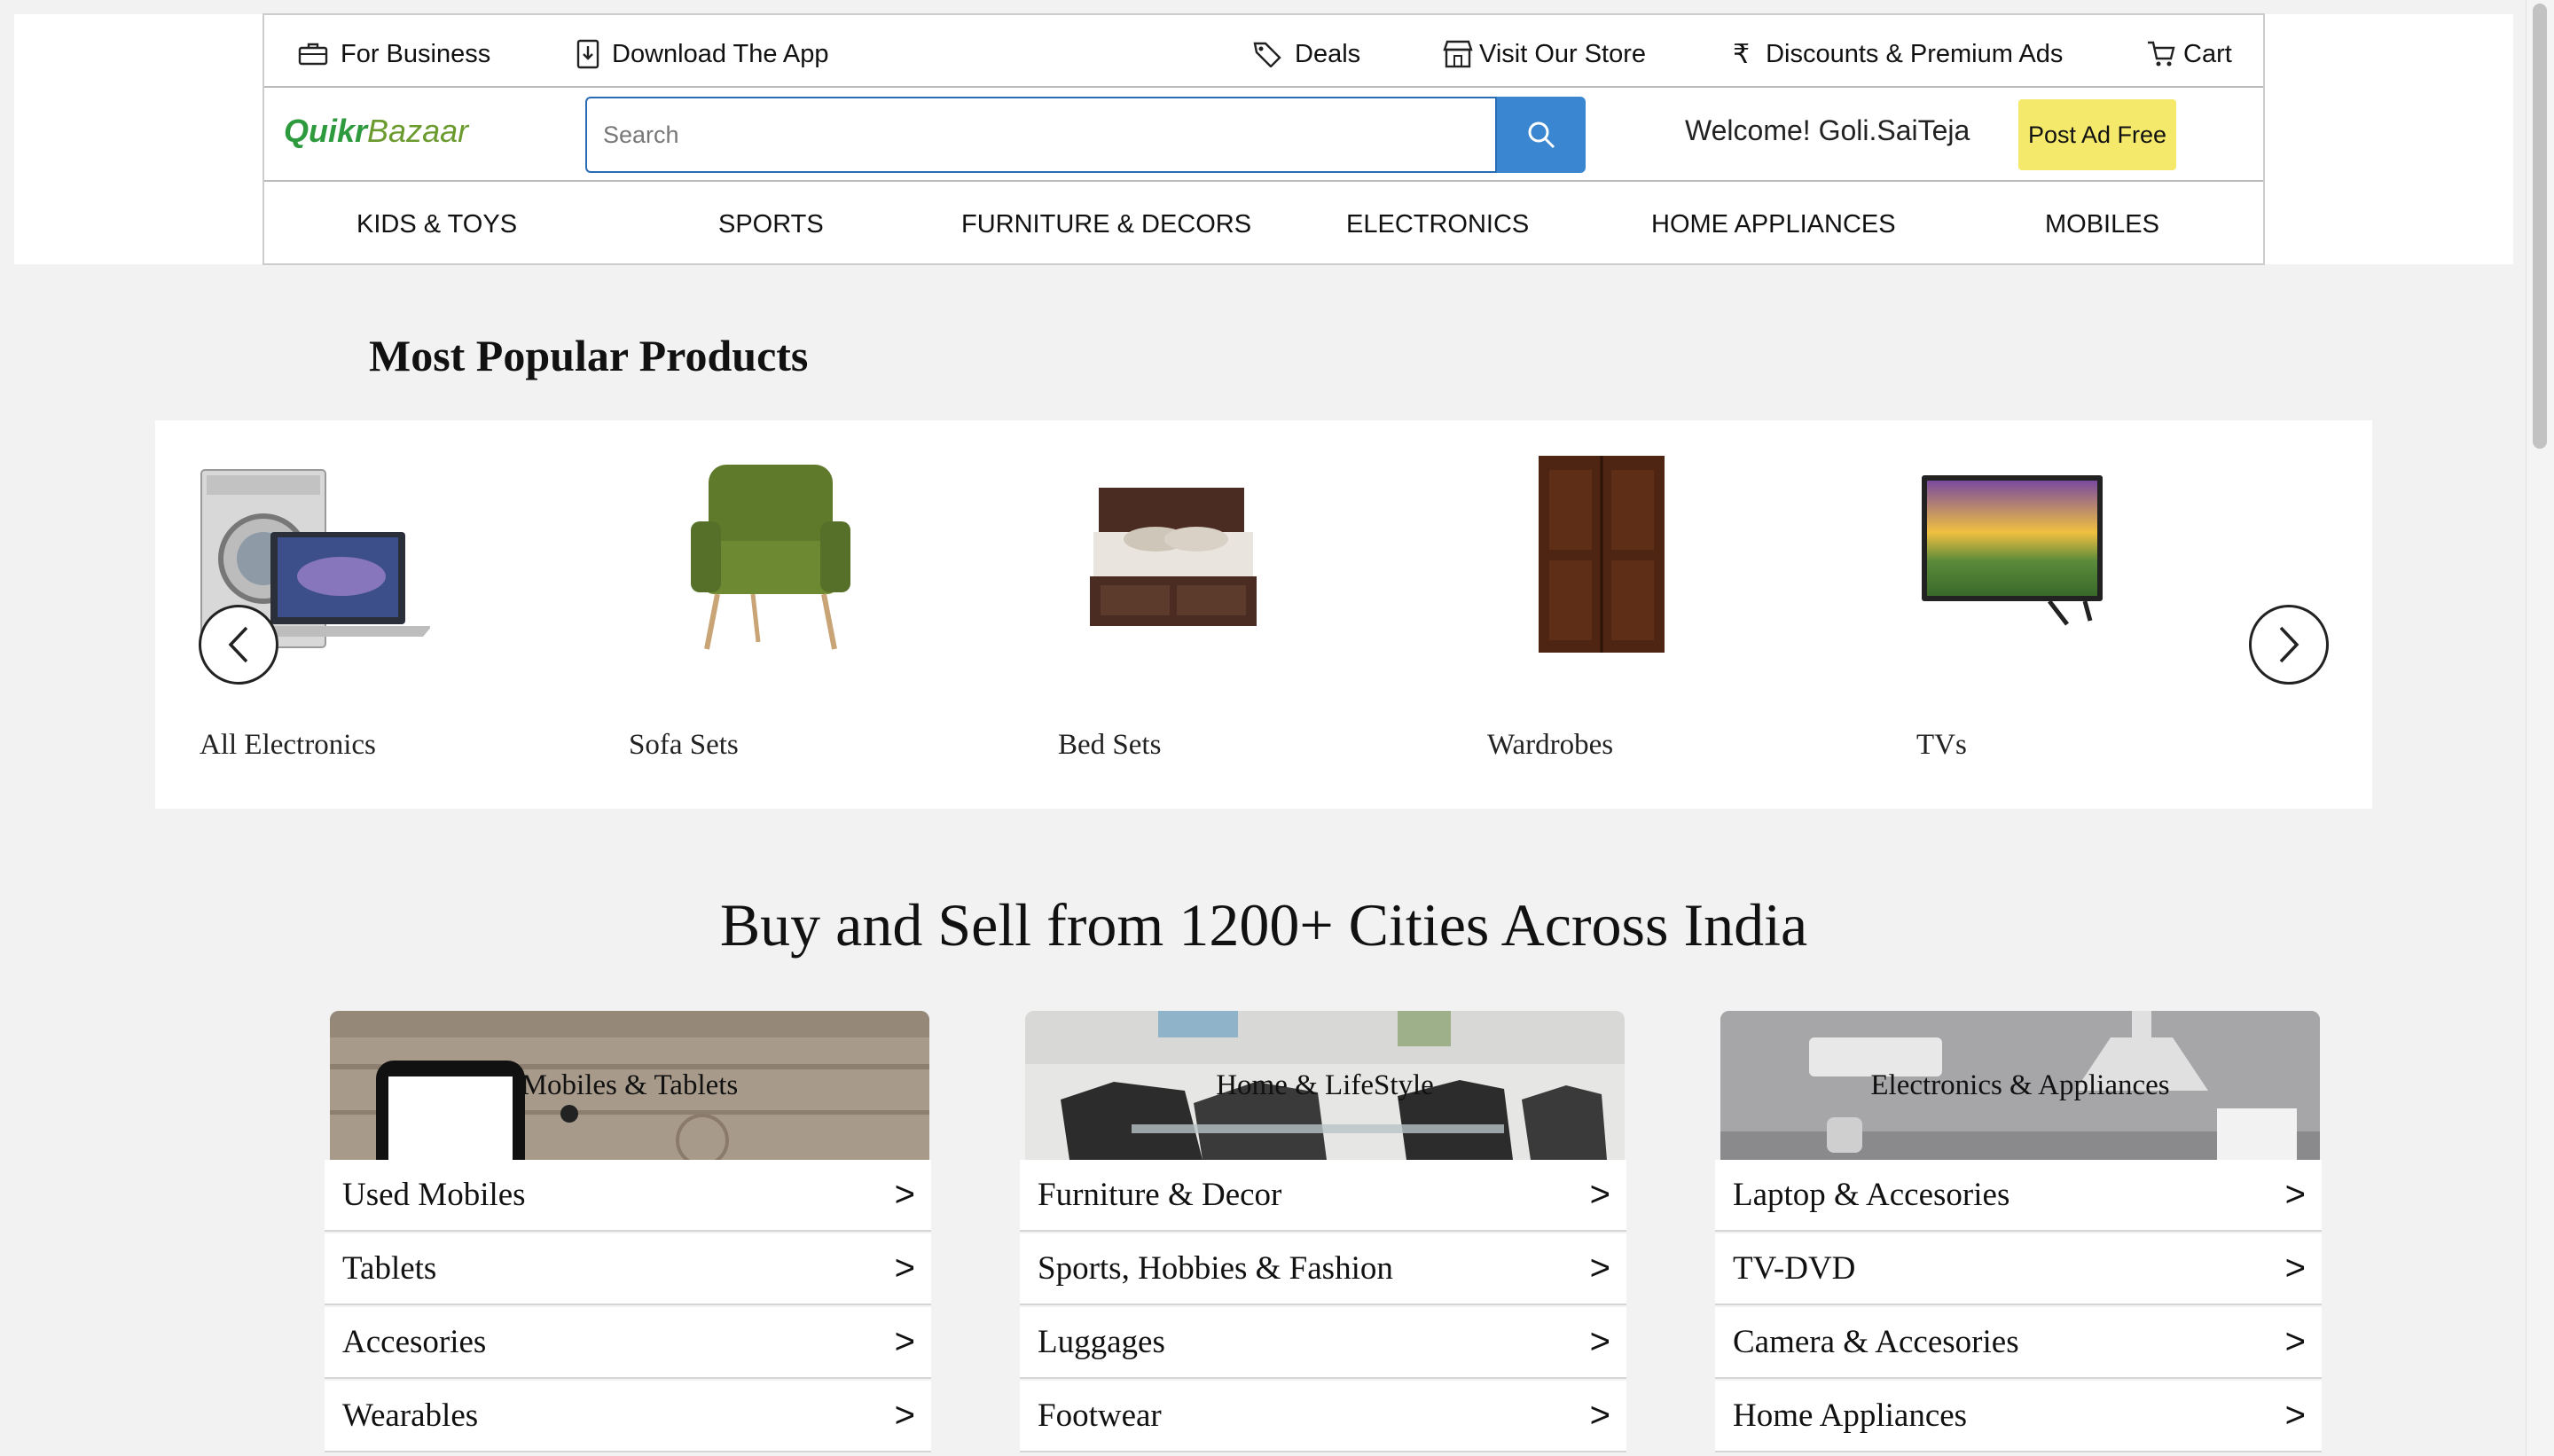  What do you see at coordinates (288, 745) in the screenshot?
I see `product-label: All Electronics` at bounding box center [288, 745].